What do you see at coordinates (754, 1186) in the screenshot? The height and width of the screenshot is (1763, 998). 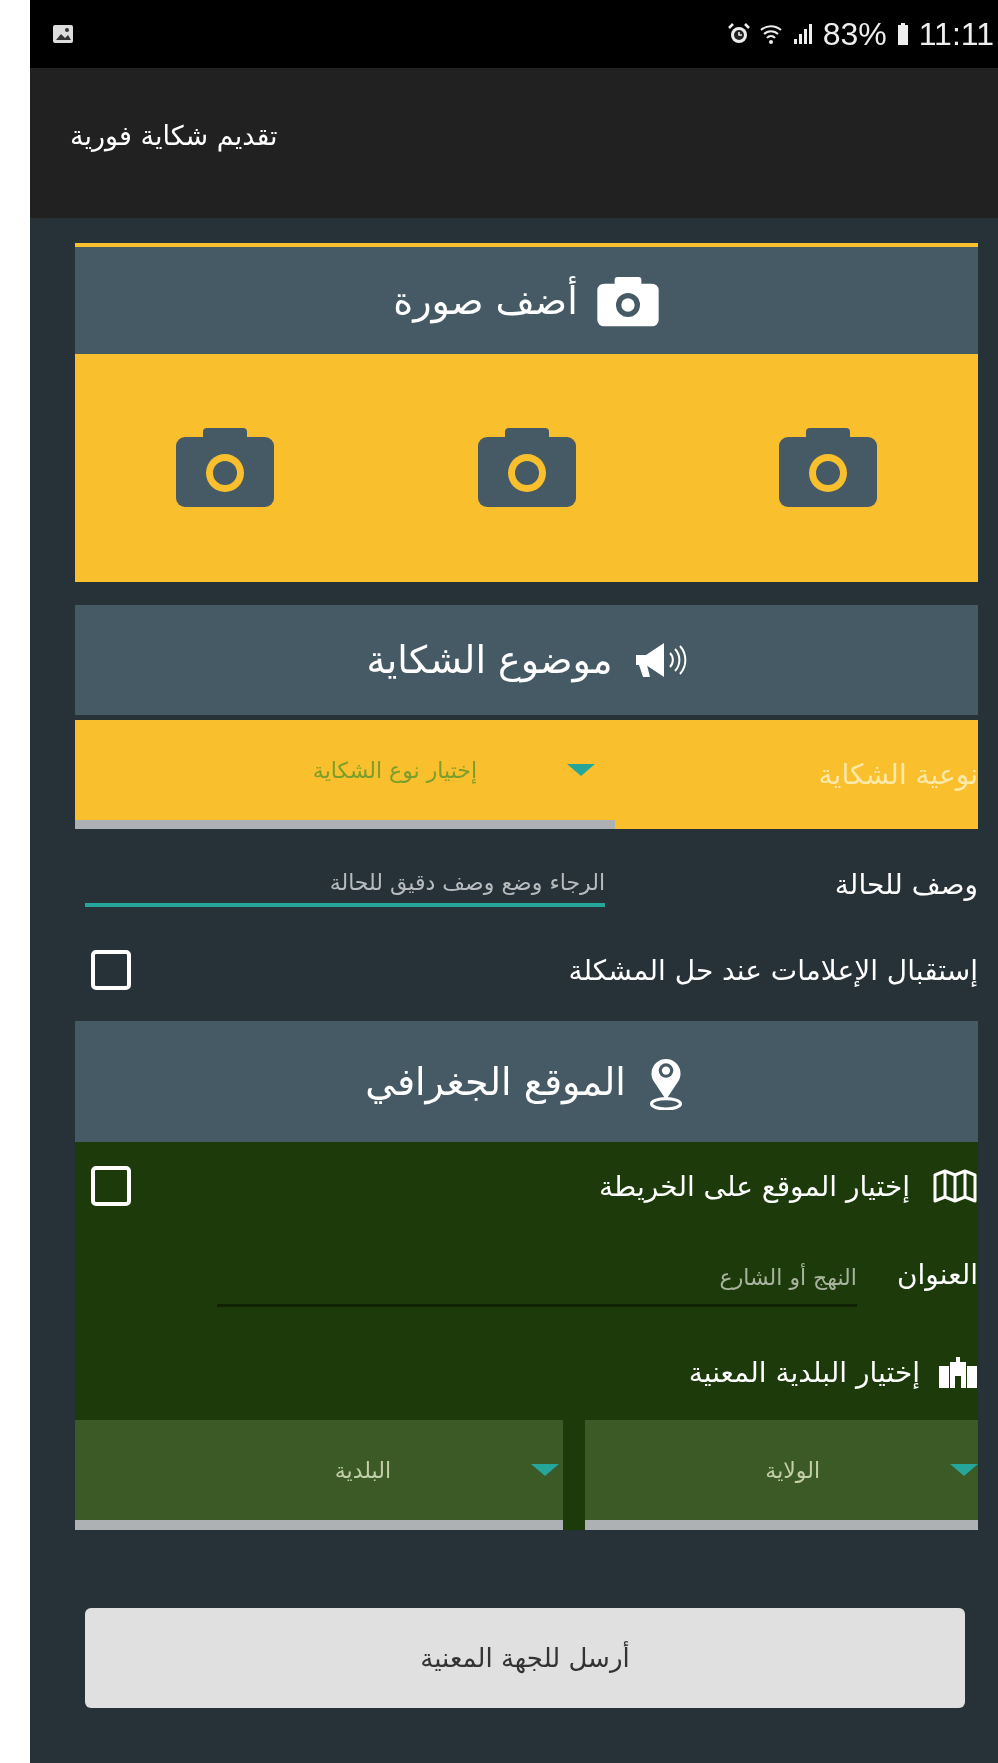 I see `checkbox-label: إختيار الموقع على الخريطة` at bounding box center [754, 1186].